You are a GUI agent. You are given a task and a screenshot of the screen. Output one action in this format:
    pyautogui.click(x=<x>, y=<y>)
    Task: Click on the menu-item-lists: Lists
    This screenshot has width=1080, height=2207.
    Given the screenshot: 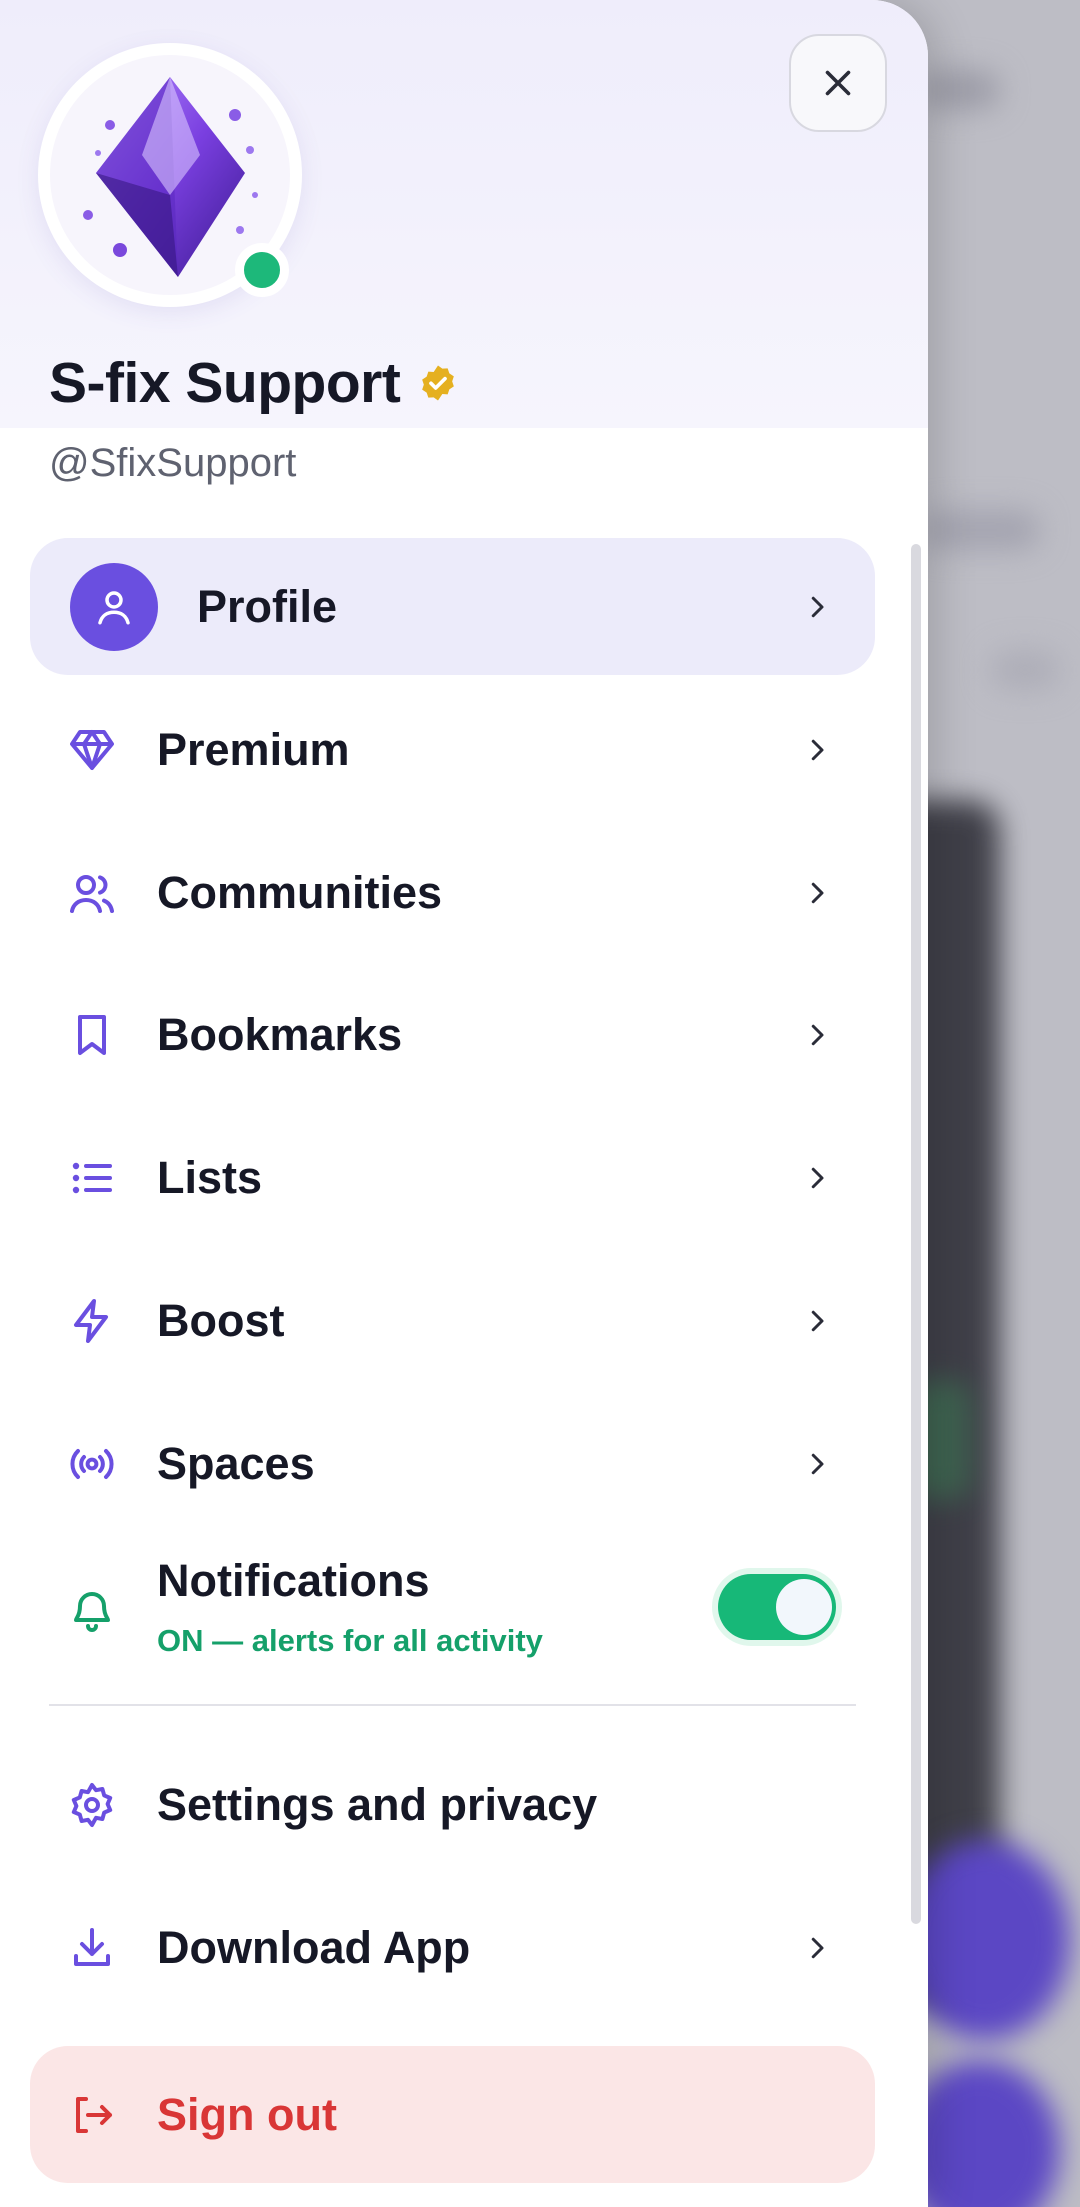 What is the action you would take?
    pyautogui.click(x=452, y=1177)
    